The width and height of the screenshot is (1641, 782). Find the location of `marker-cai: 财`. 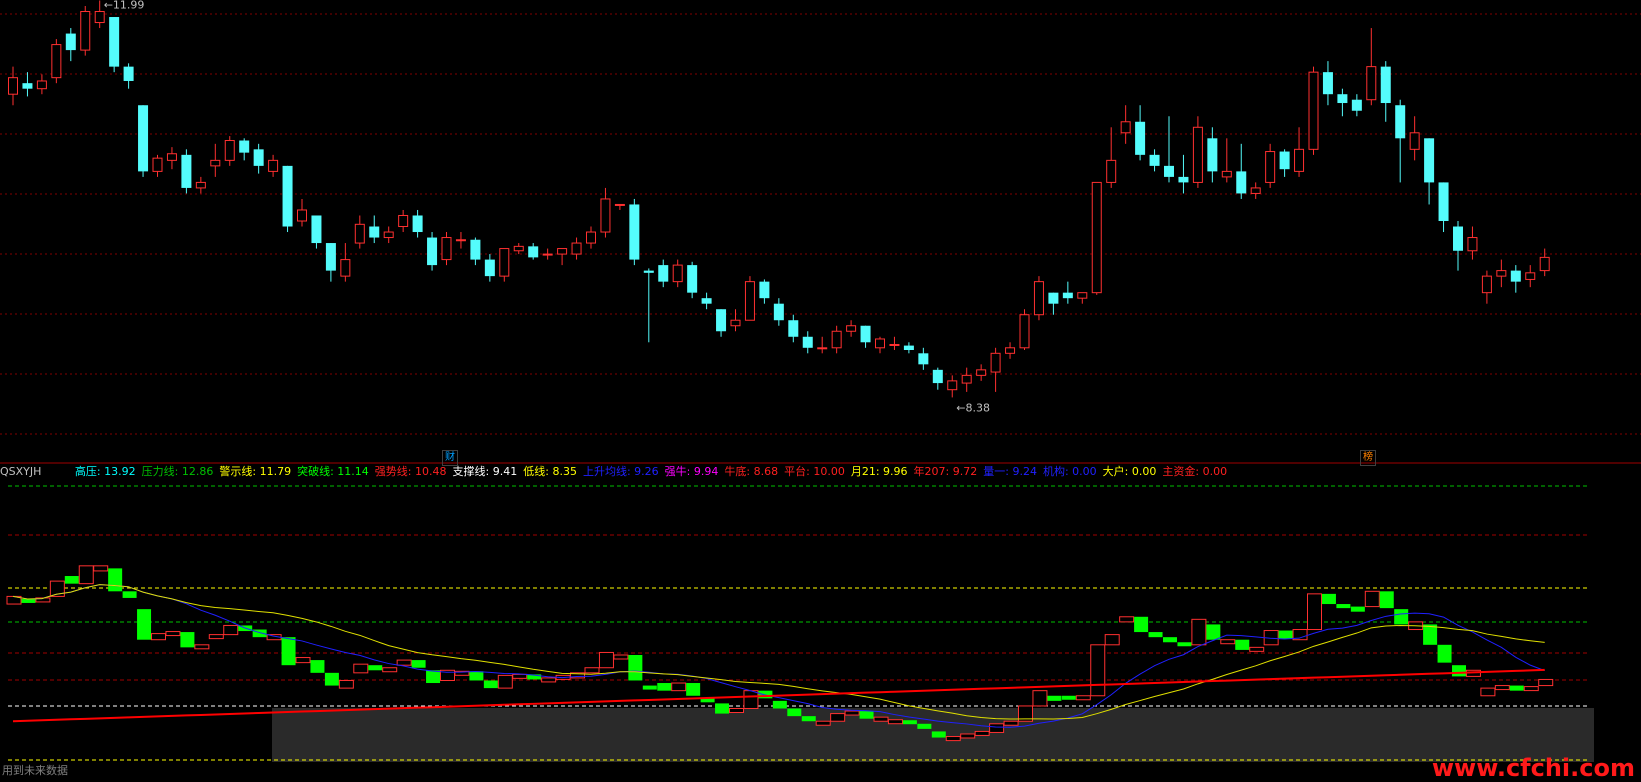

marker-cai: 财 is located at coordinates (450, 458).